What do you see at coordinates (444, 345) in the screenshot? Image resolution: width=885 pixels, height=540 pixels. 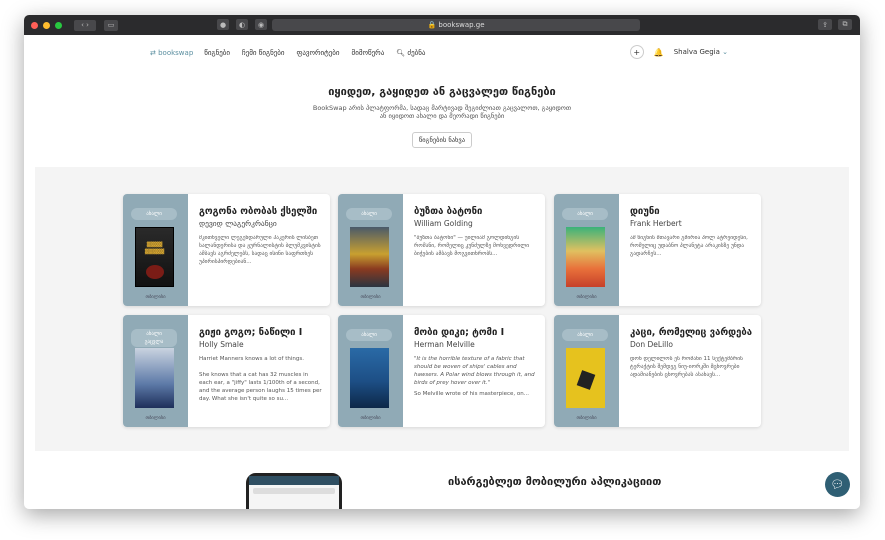 I see `book-author: Herman Melville` at bounding box center [444, 345].